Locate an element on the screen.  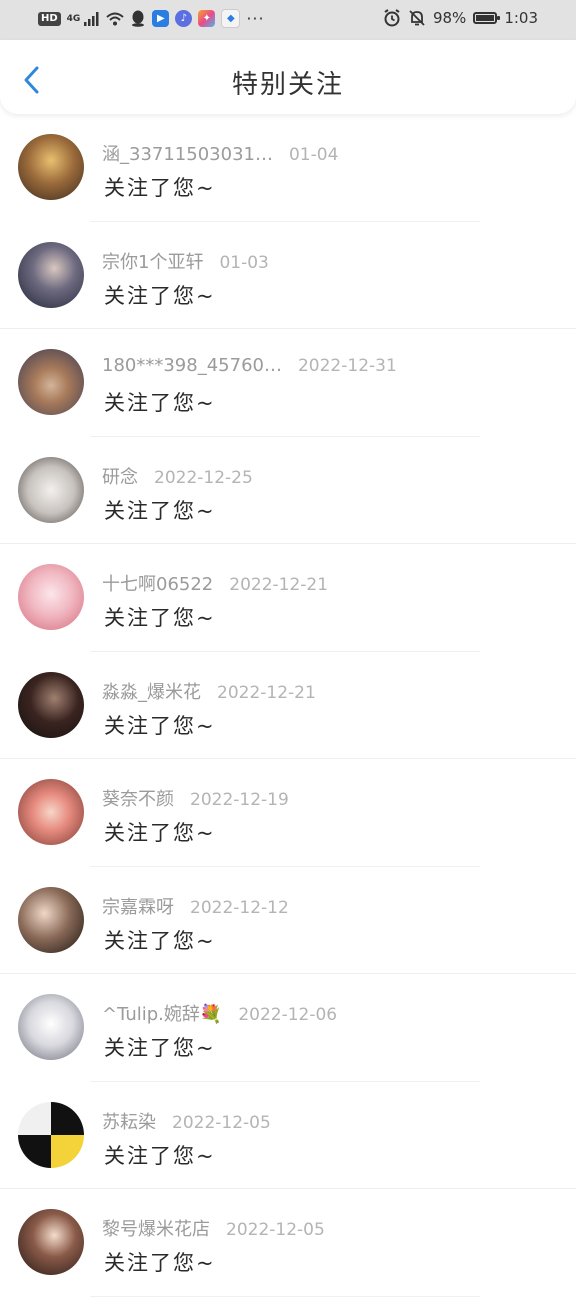
list-item: 180***398_45760… 2022-12-31 关注了您~ is located at coordinates (288, 383).